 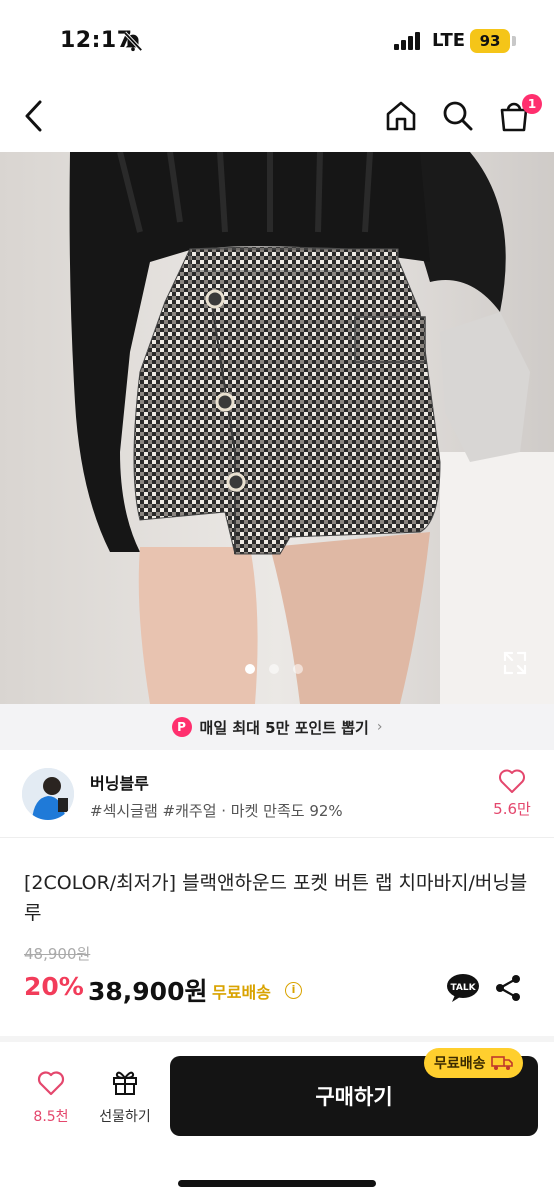 What do you see at coordinates (277, 1183) in the screenshot?
I see `home-indicator` at bounding box center [277, 1183].